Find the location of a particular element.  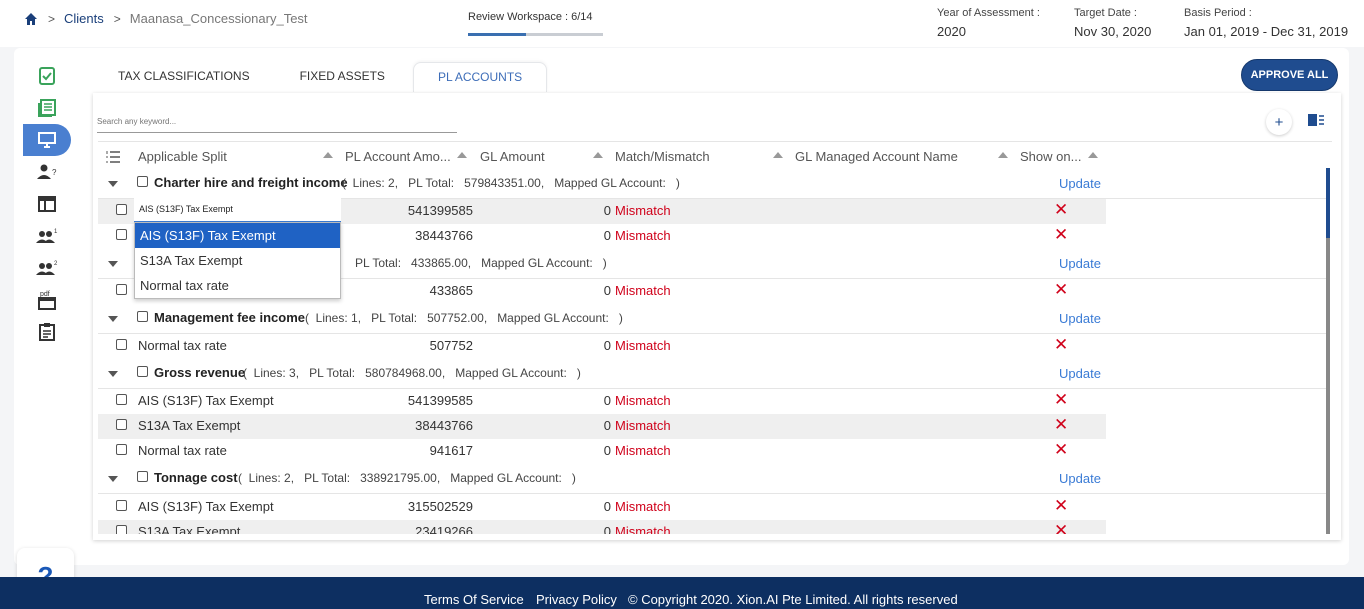

home-icon is located at coordinates (31, 19).